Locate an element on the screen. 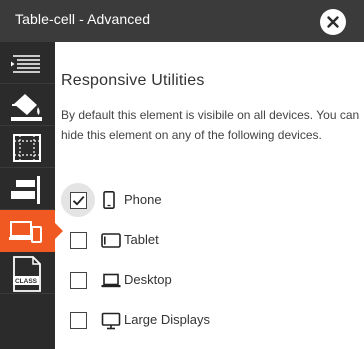 Image resolution: width=364 pixels, height=349 pixels. phone-label: Phone is located at coordinates (143, 199).